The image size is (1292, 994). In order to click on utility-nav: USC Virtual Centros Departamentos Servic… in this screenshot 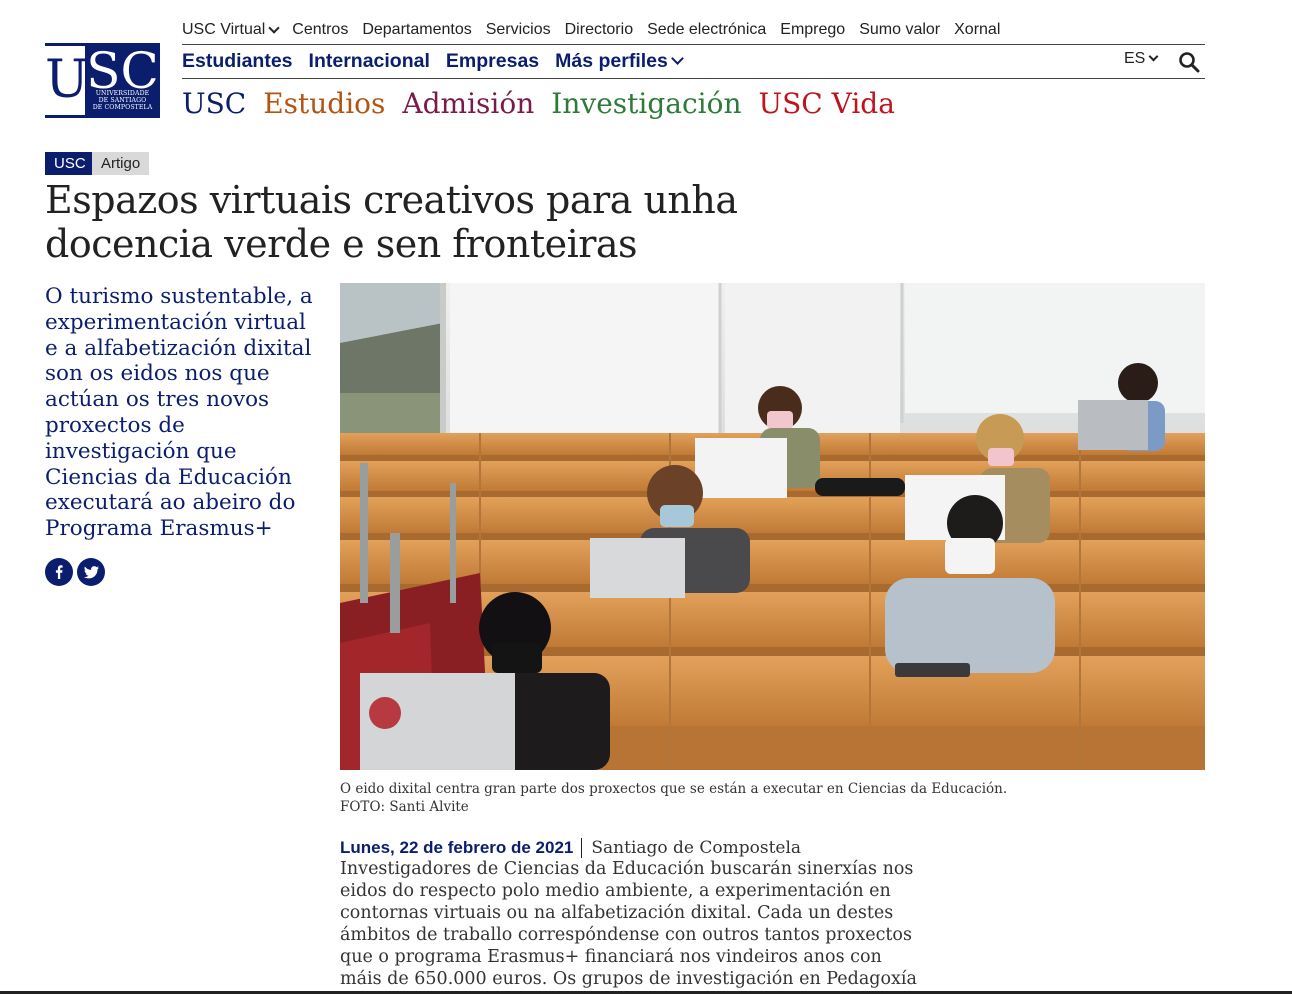, I will do `click(693, 30)`.